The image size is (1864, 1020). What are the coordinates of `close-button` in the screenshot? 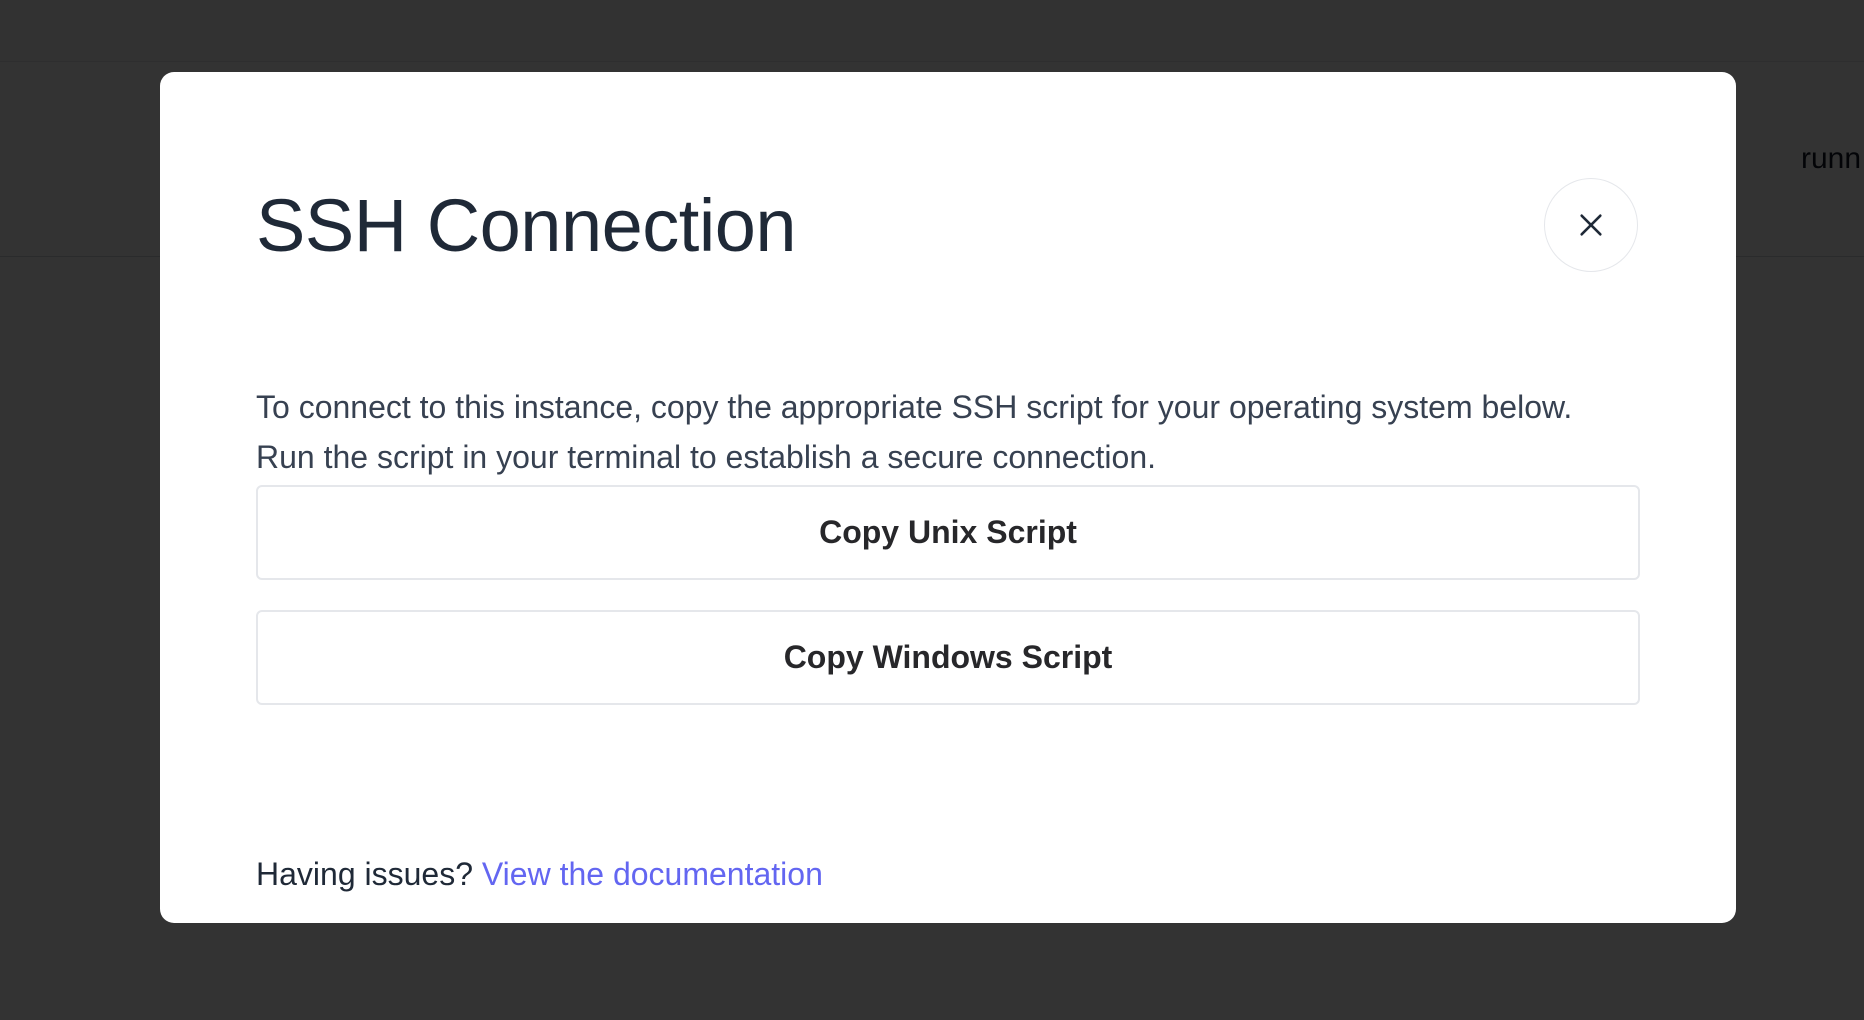 It's located at (1591, 225).